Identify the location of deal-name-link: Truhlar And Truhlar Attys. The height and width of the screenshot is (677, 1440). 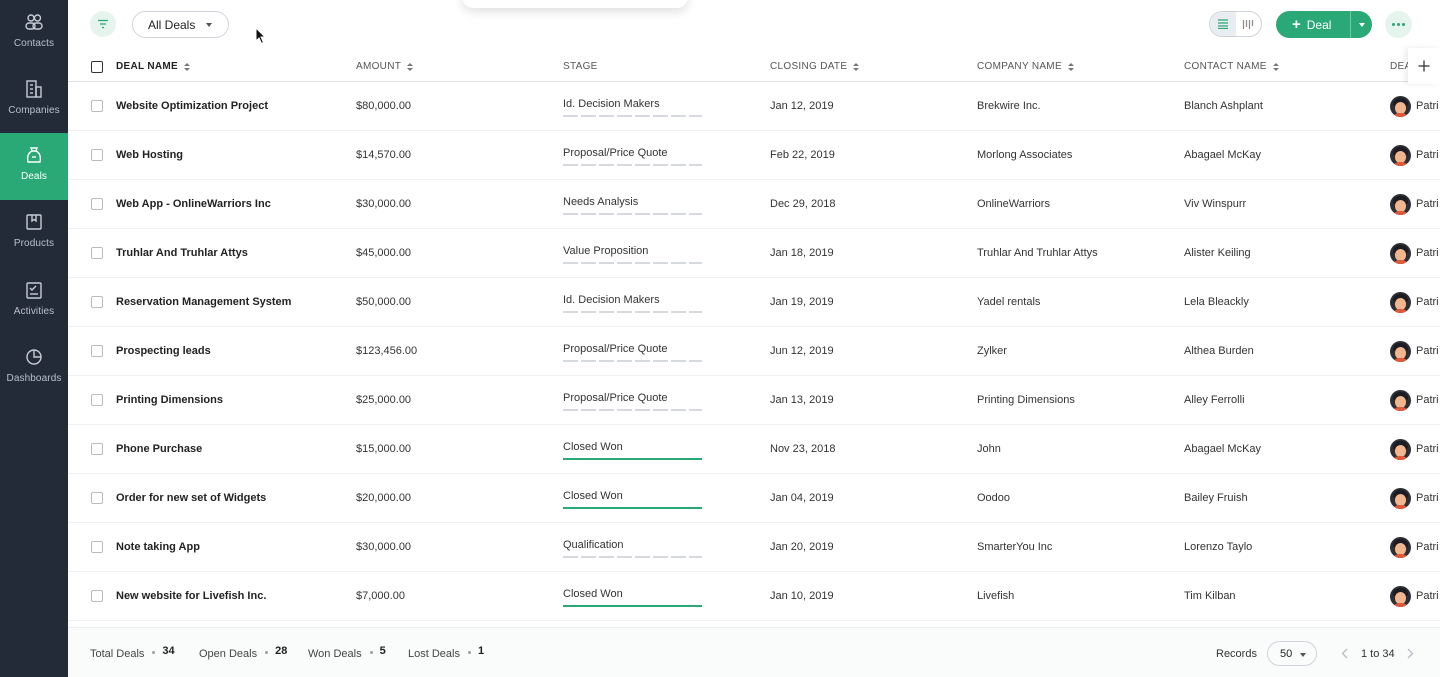
(182, 253).